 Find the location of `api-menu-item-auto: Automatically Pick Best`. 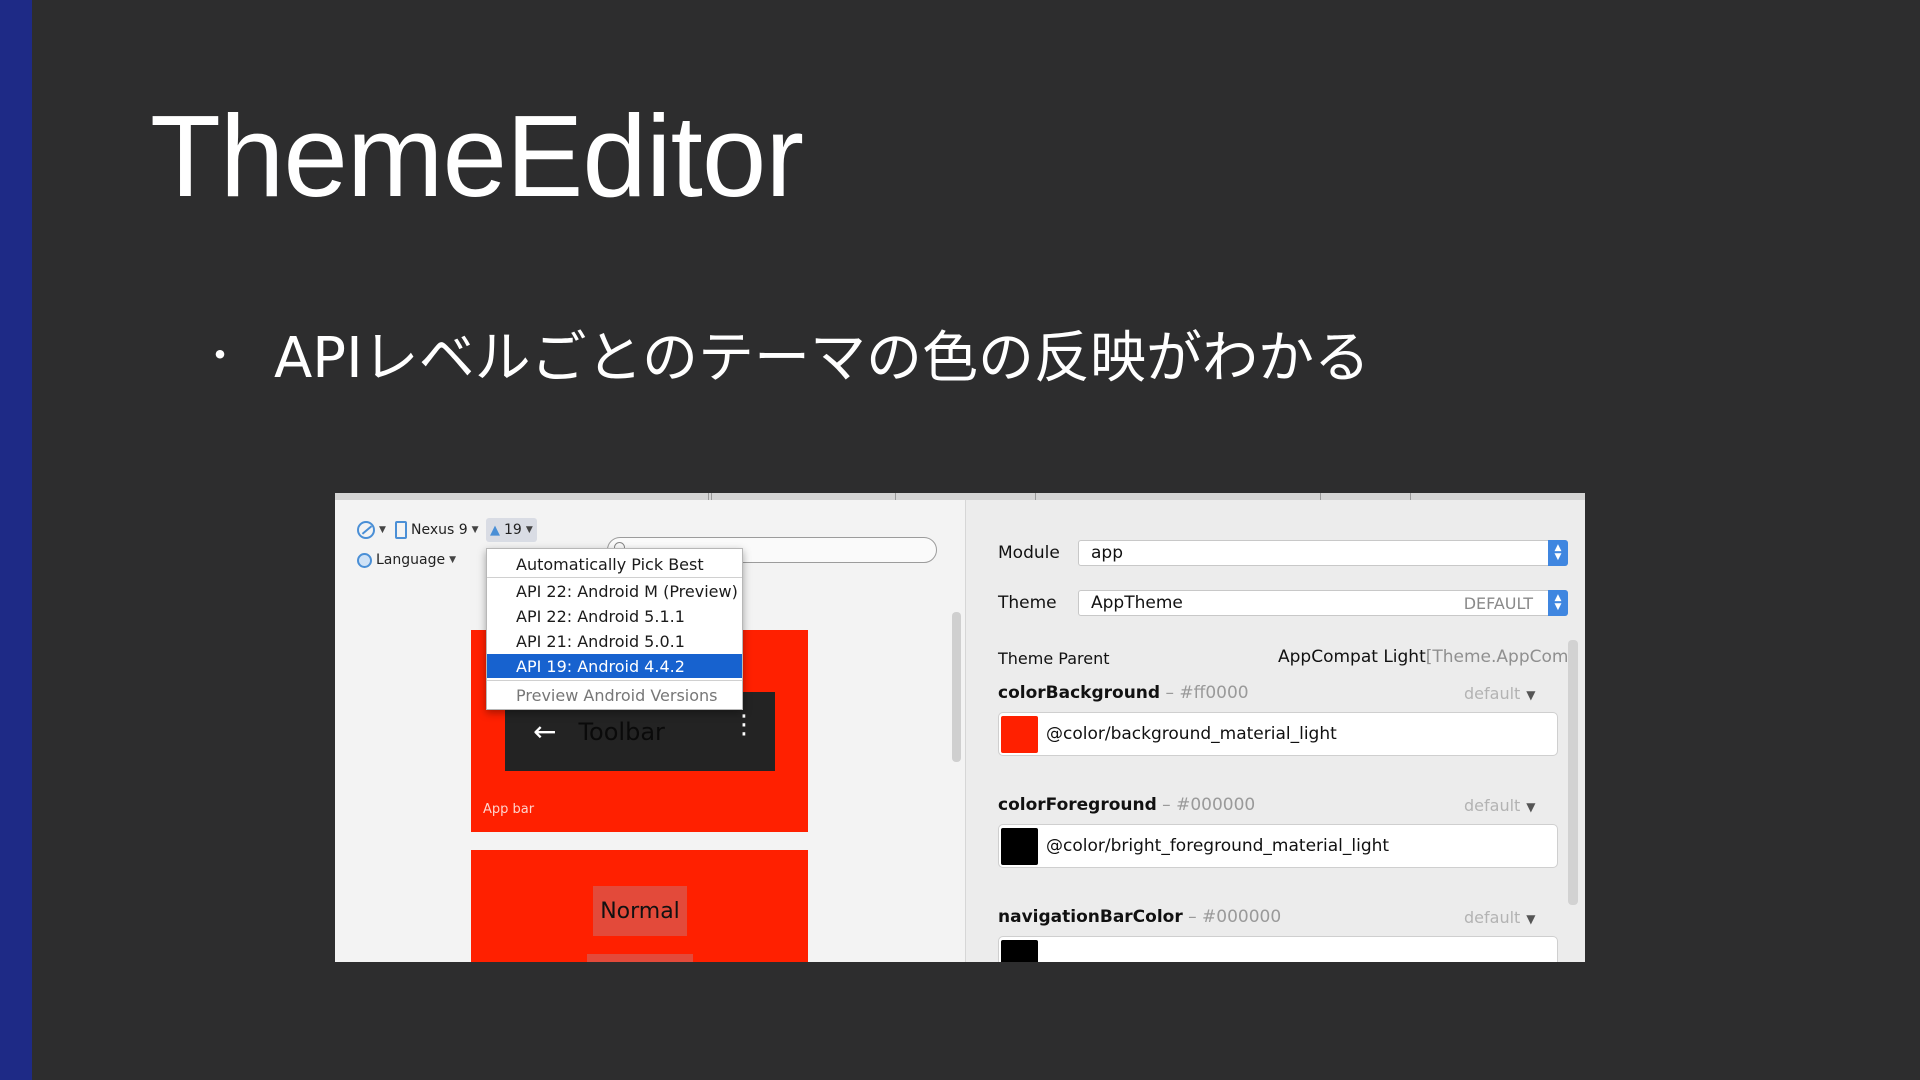

api-menu-item-auto: Automatically Pick Best is located at coordinates (614, 564).